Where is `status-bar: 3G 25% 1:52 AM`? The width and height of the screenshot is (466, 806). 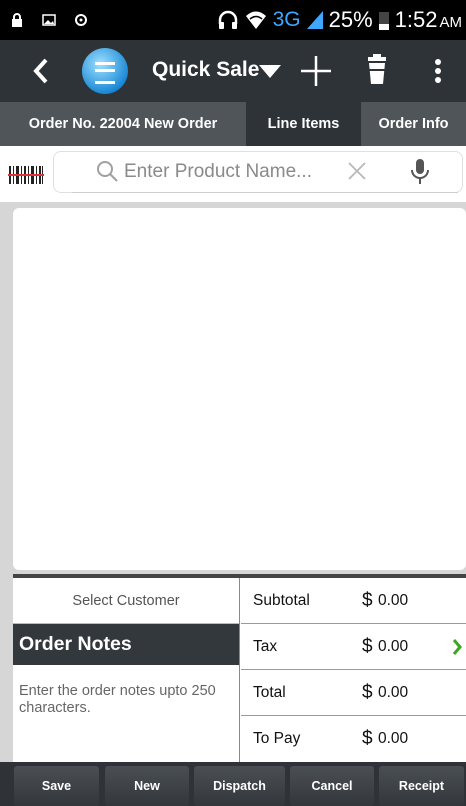 status-bar: 3G 25% 1:52 AM is located at coordinates (233, 20).